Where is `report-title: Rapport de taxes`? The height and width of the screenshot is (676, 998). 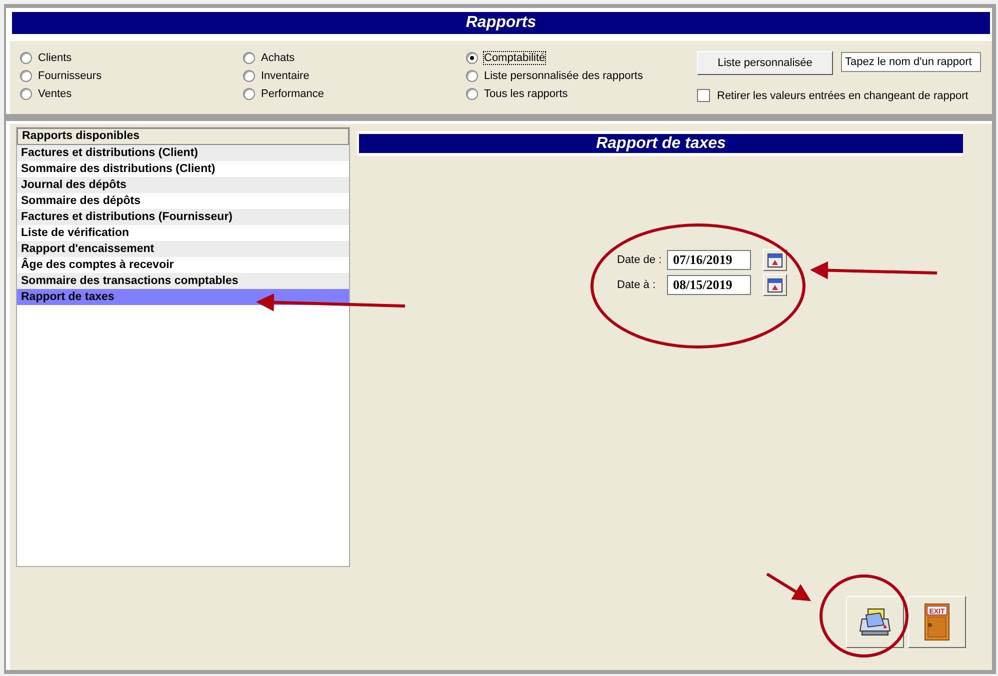
report-title: Rapport de taxes is located at coordinates (661, 143).